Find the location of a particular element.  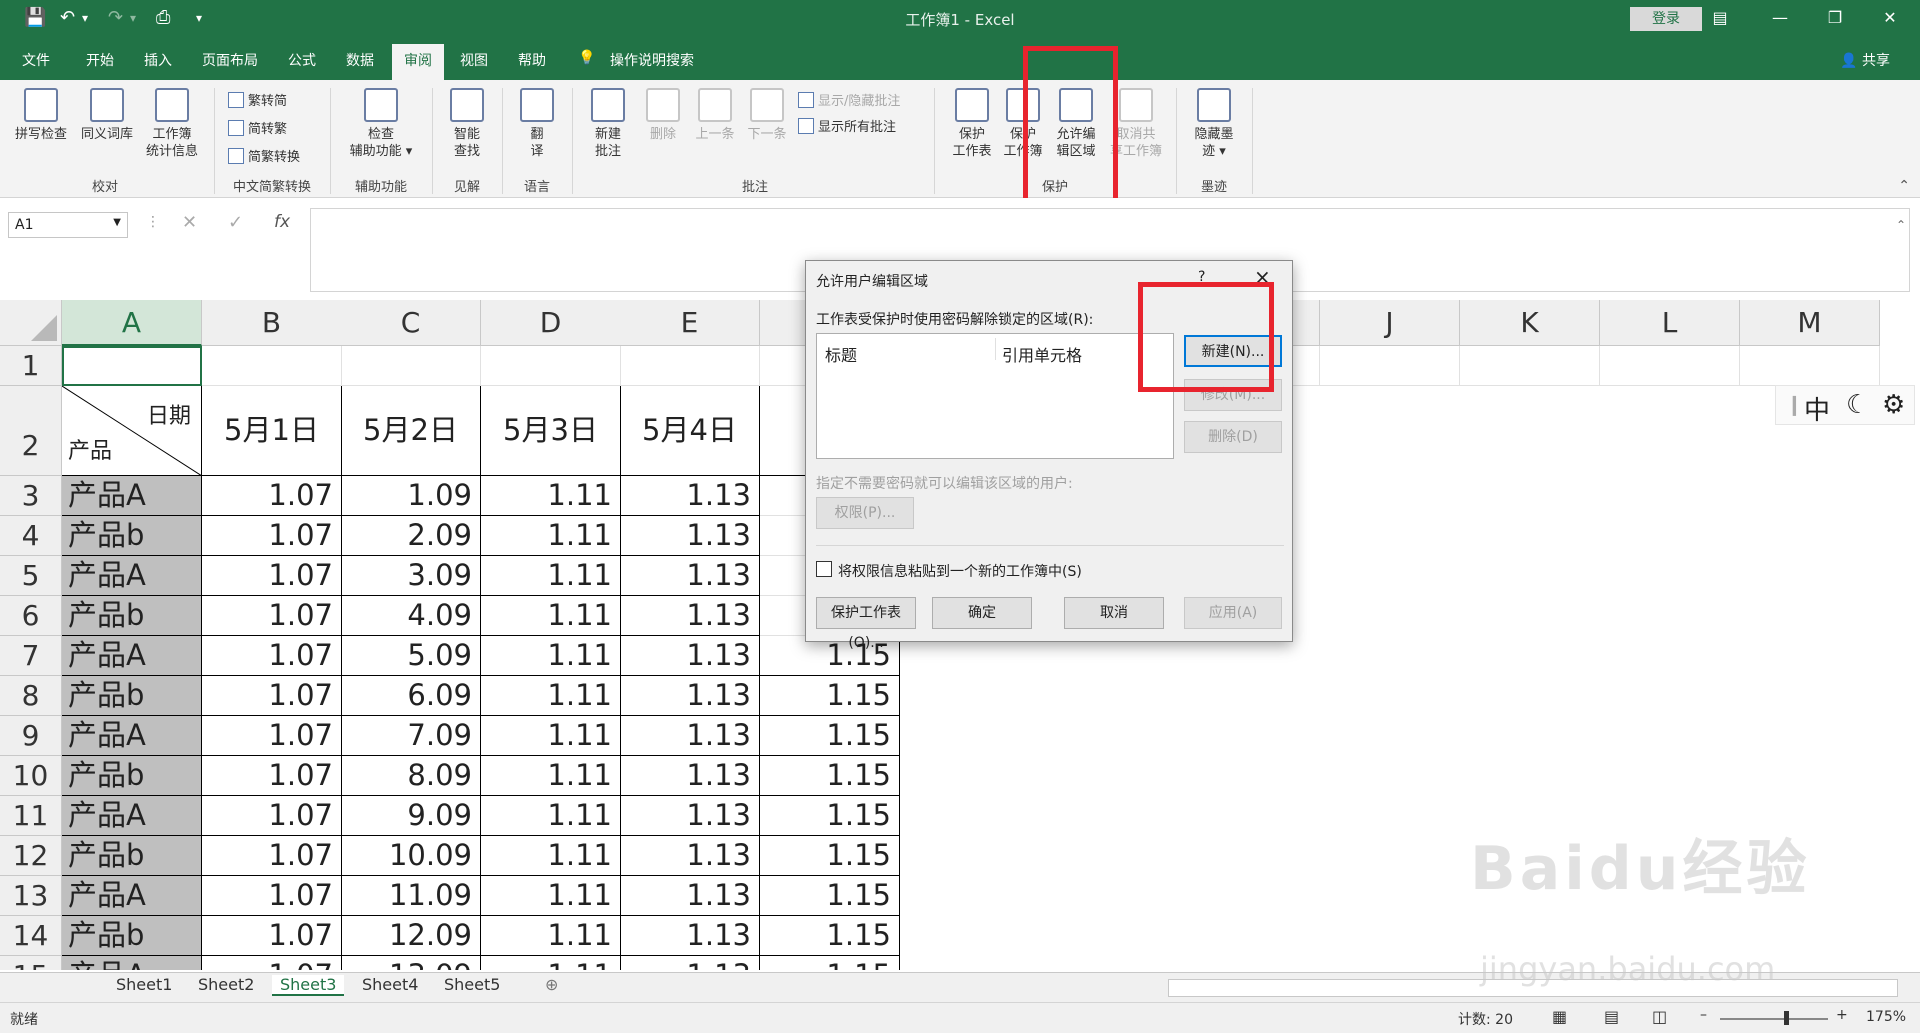

row-header-11: 11 is located at coordinates (31, 816).